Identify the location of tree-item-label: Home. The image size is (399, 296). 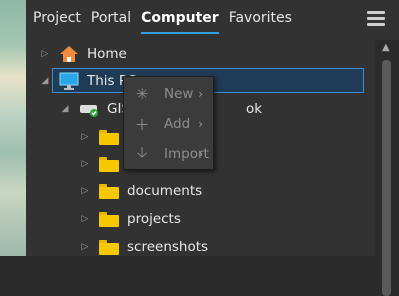
(107, 54).